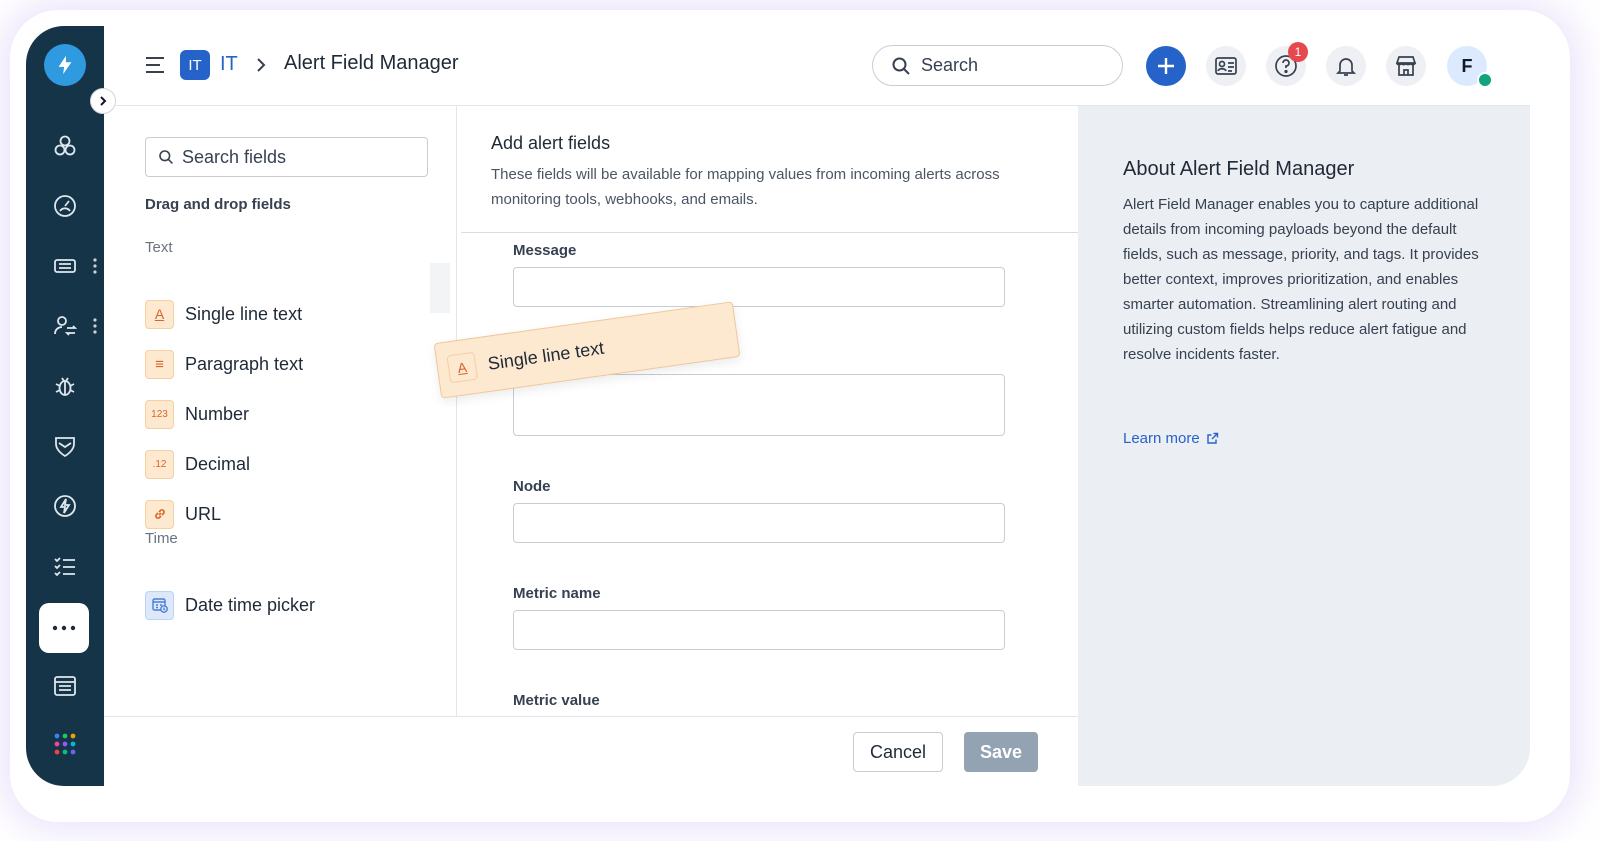 The height and width of the screenshot is (841, 1600). I want to click on workspace-badge: IT, so click(195, 65).